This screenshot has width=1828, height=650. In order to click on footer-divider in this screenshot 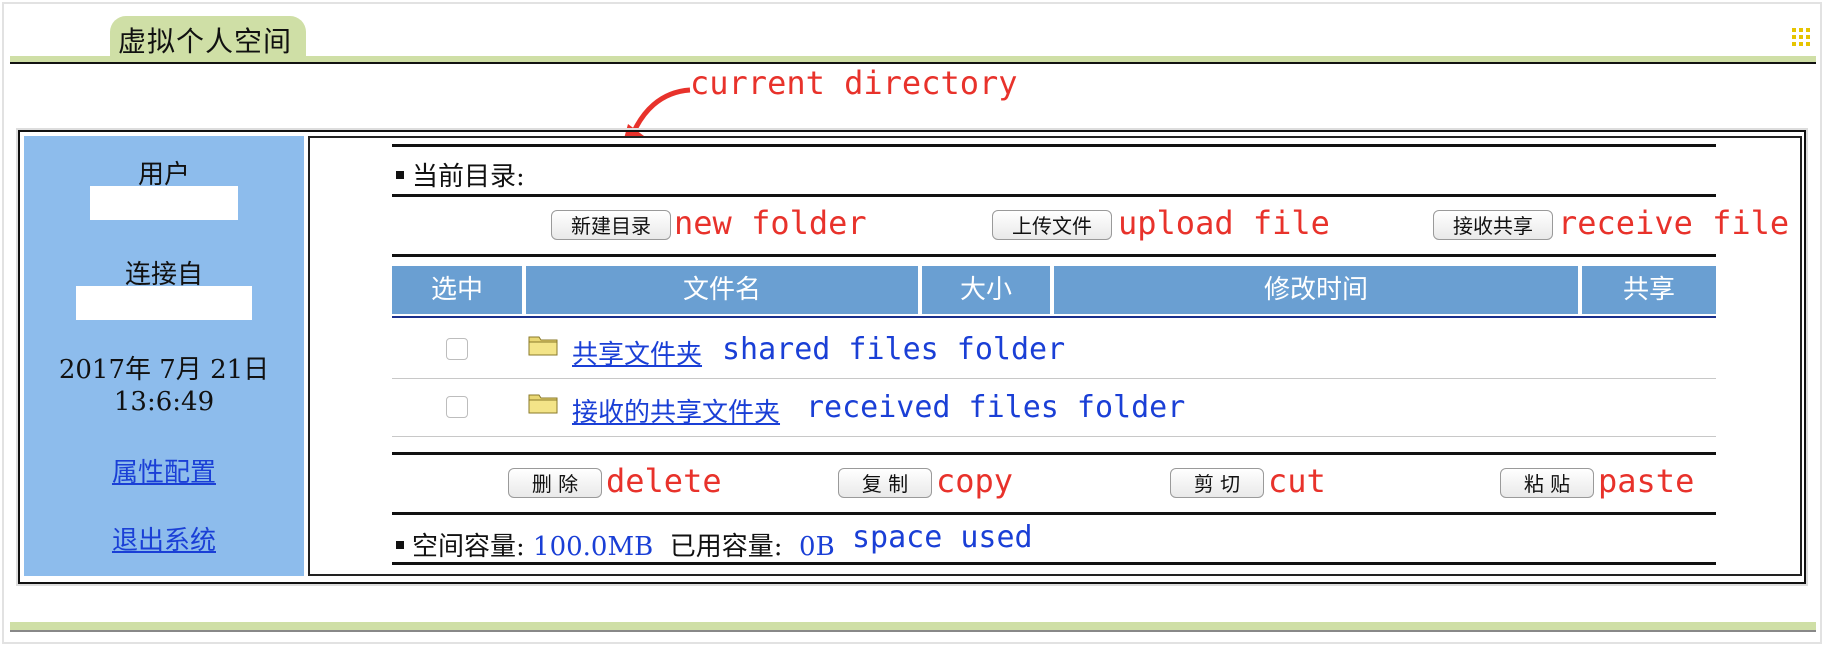, I will do `click(913, 626)`.